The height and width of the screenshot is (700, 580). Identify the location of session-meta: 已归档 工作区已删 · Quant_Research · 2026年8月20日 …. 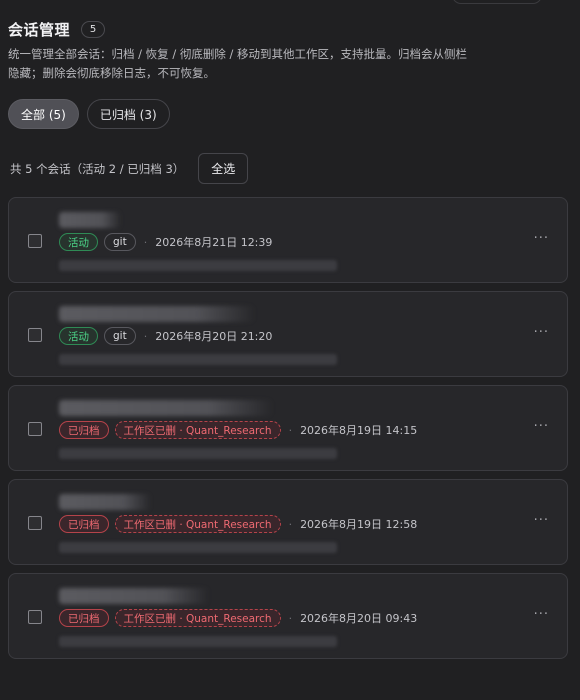
(238, 618).